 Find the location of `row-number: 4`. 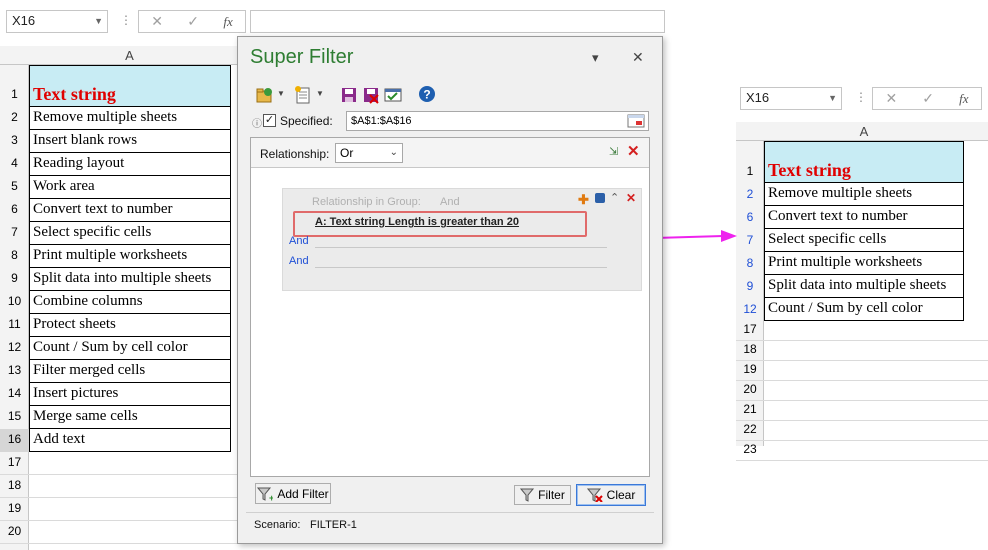

row-number: 4 is located at coordinates (14, 163).